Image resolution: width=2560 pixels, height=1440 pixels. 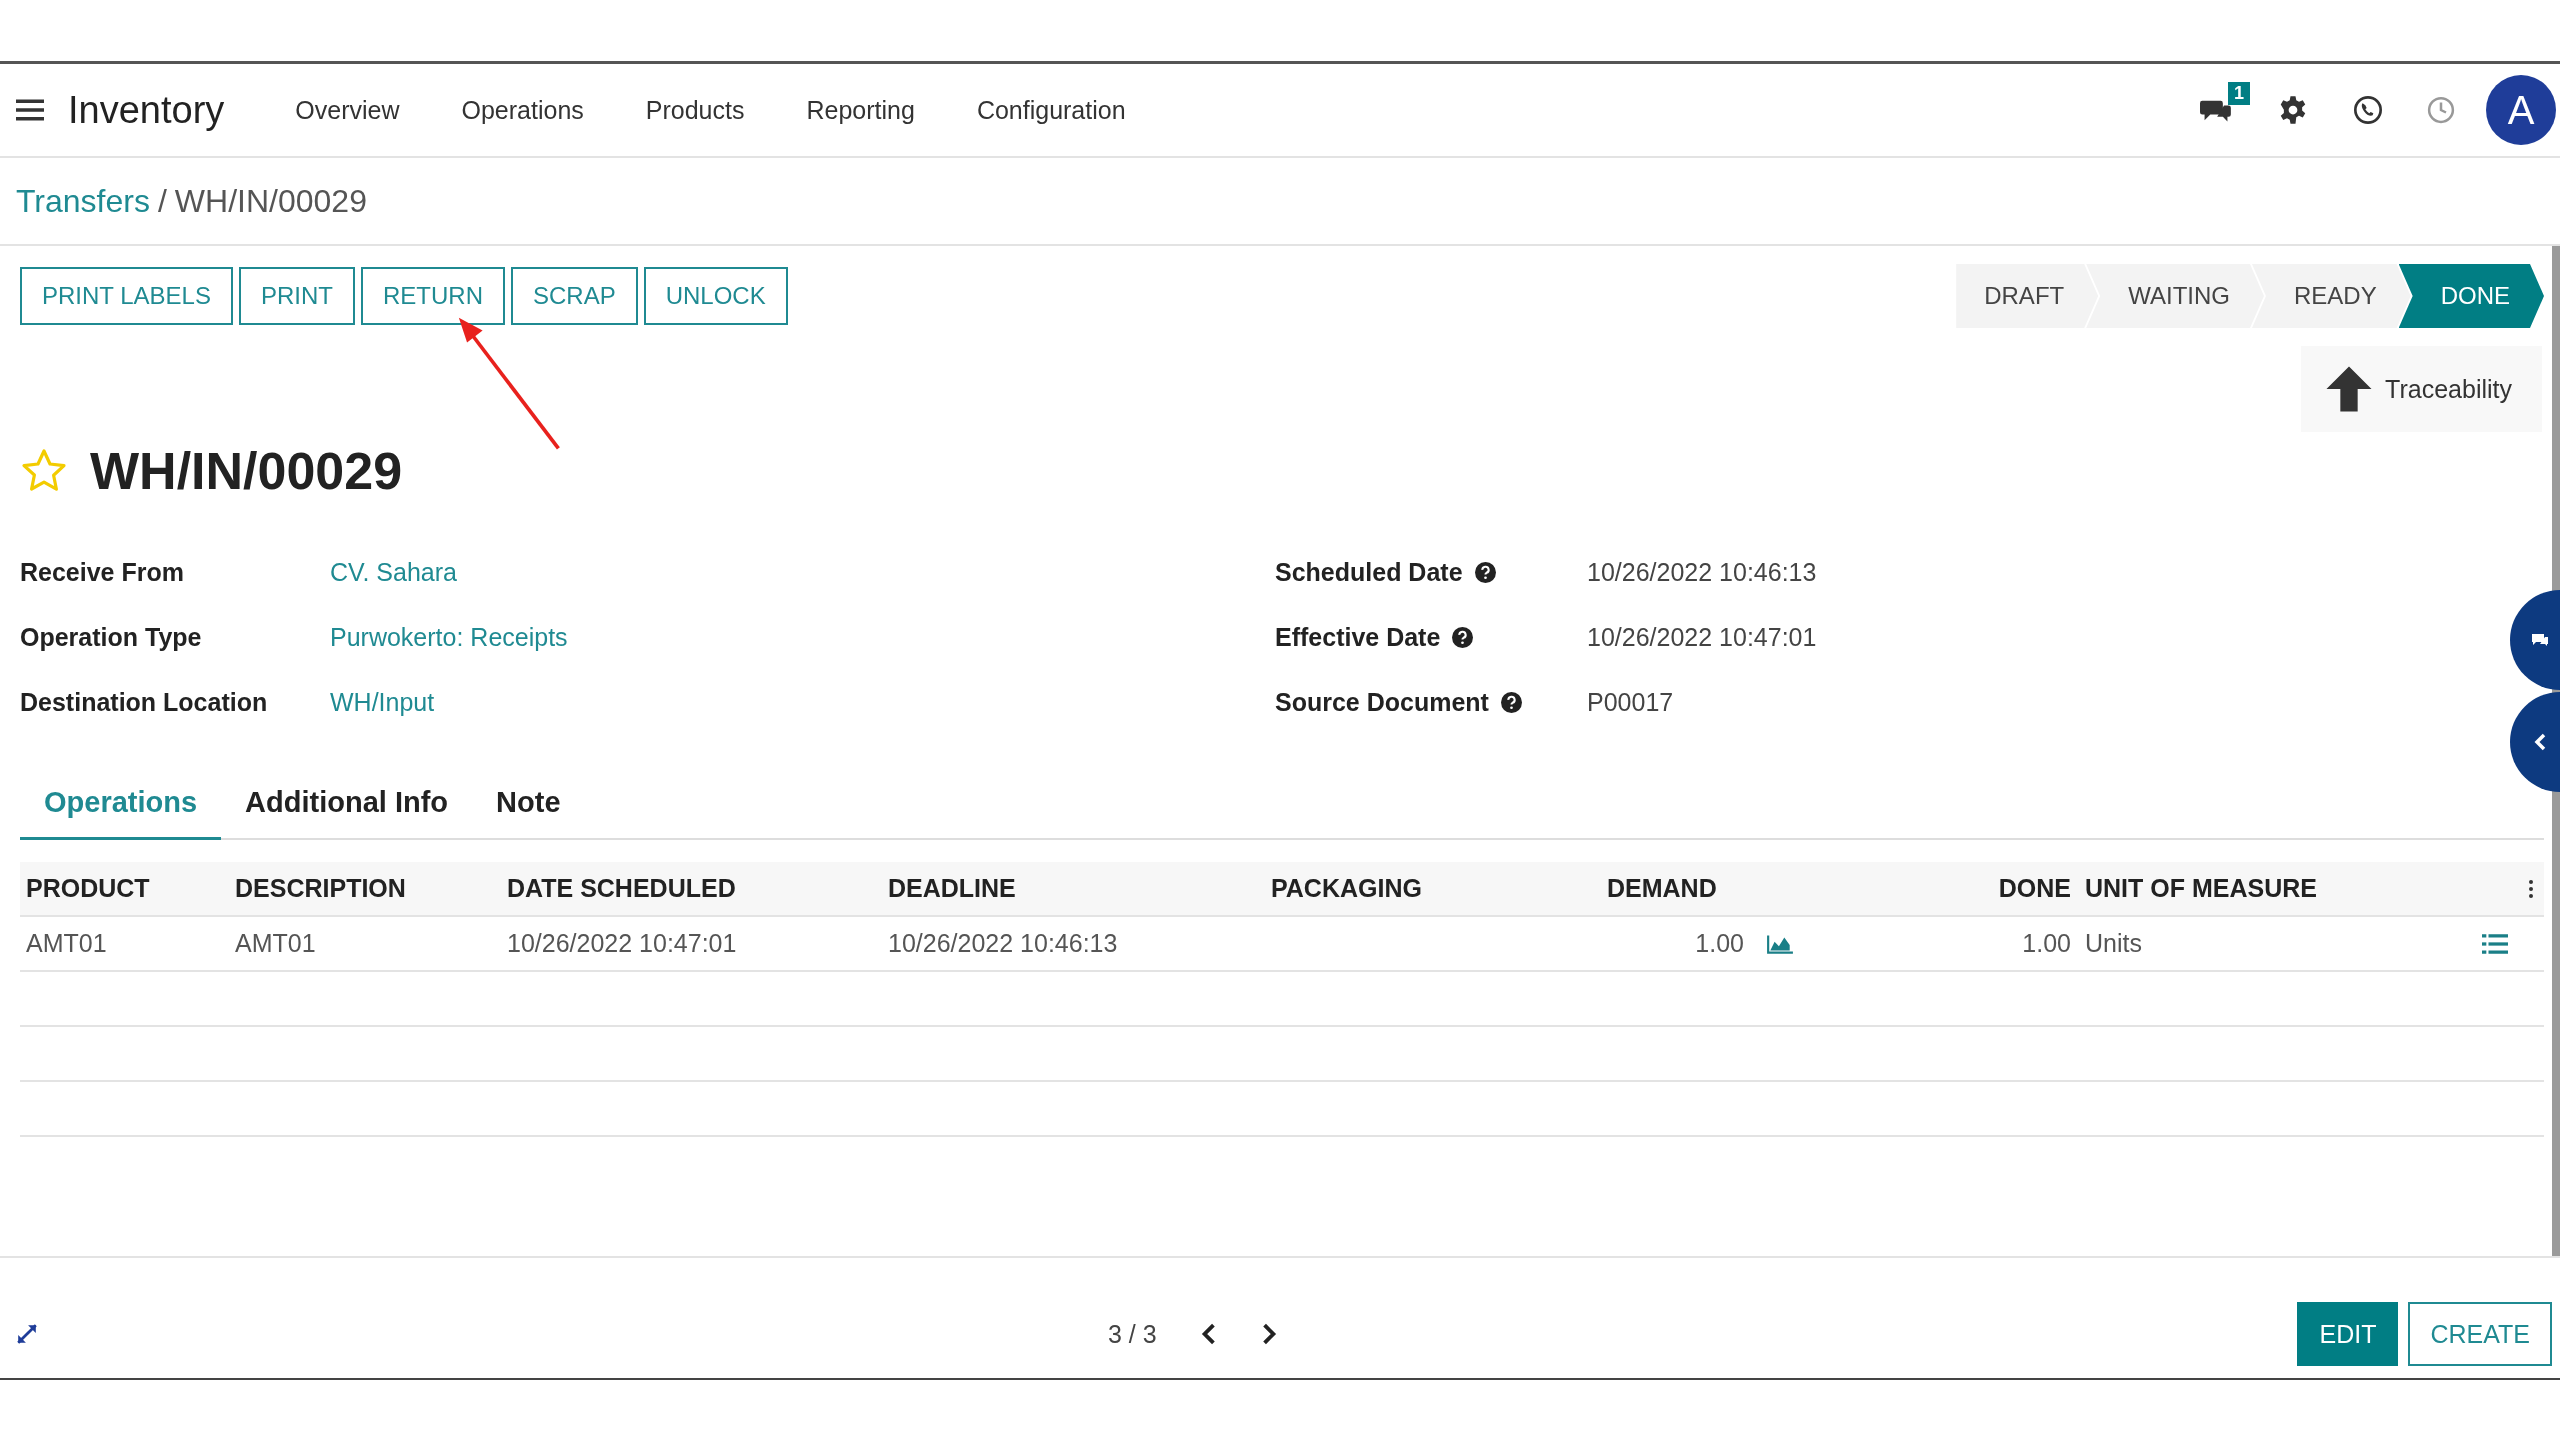 I want to click on menu-item: Reporting, so click(x=860, y=110).